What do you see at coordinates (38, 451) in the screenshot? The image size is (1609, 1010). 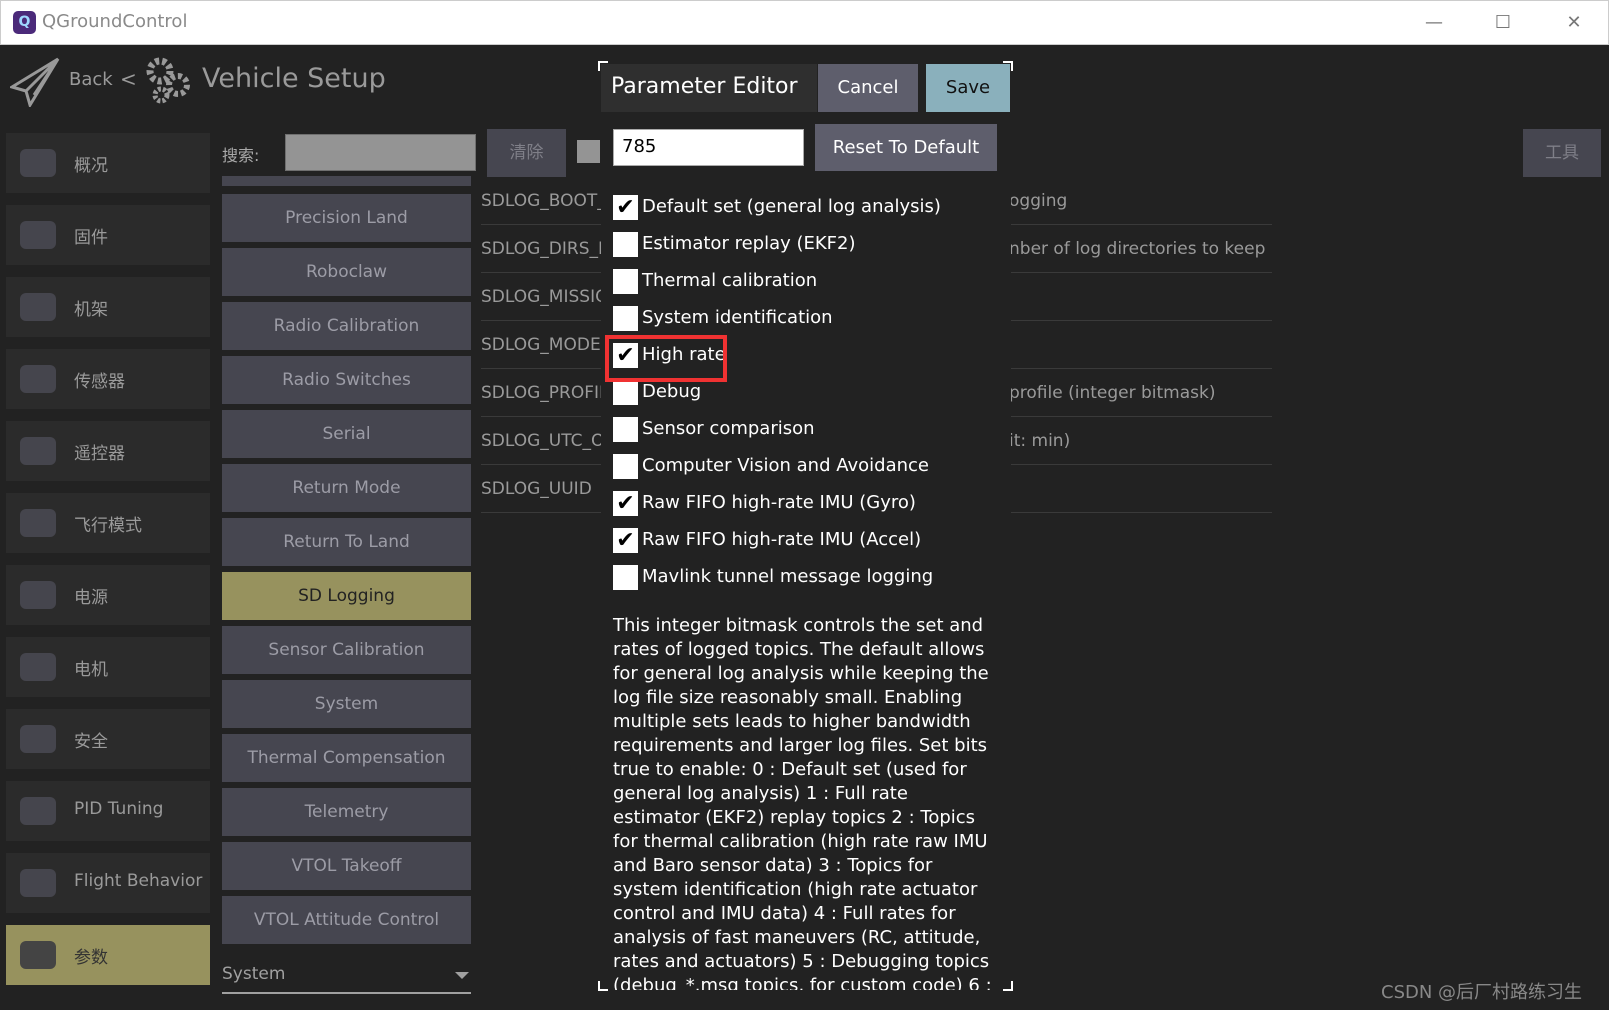 I see `radio-controller-icon` at bounding box center [38, 451].